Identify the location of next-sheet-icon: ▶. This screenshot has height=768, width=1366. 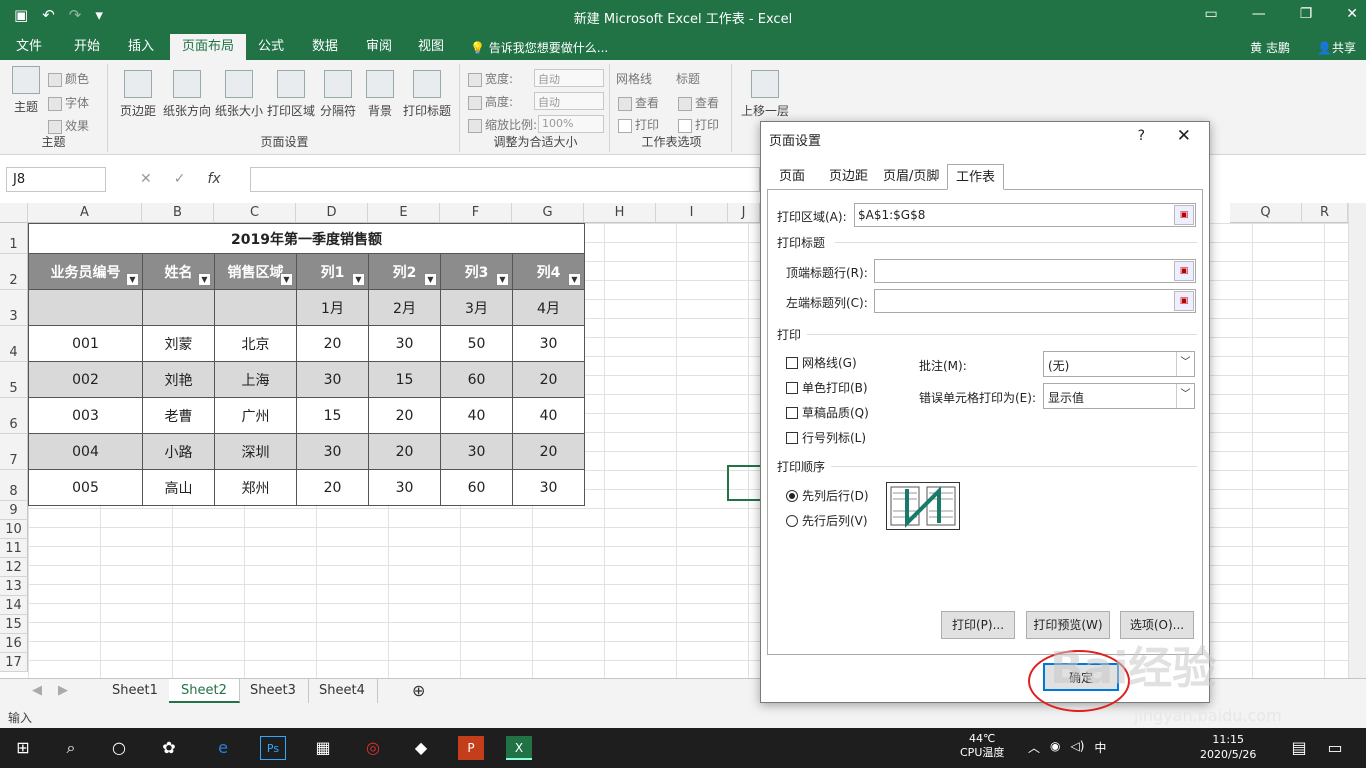
(63, 691).